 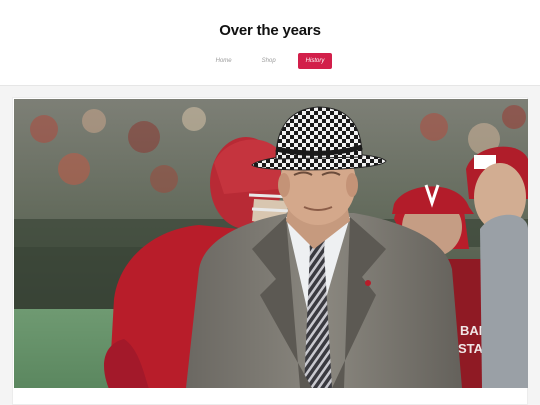 What do you see at coordinates (471, 348) in the screenshot?
I see `svg-text: STA` at bounding box center [471, 348].